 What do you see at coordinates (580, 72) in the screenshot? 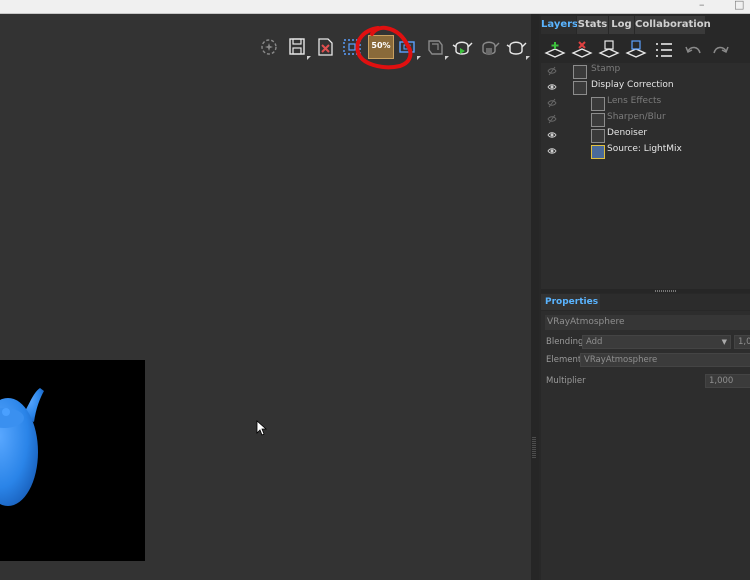
I see `stamp-icon` at bounding box center [580, 72].